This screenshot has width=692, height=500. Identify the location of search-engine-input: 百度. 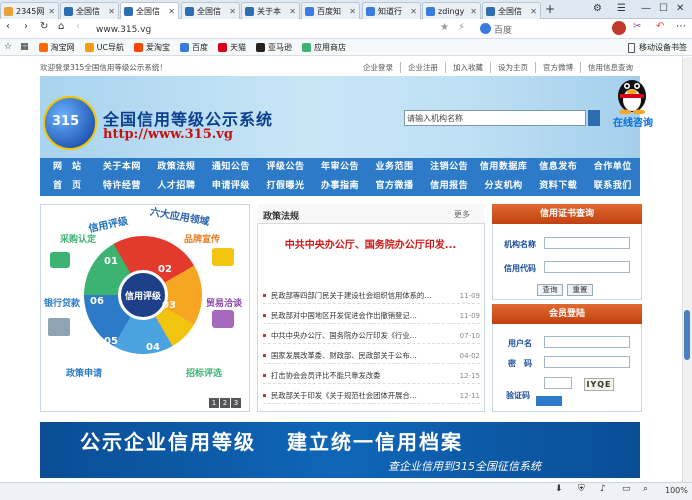
(549, 29).